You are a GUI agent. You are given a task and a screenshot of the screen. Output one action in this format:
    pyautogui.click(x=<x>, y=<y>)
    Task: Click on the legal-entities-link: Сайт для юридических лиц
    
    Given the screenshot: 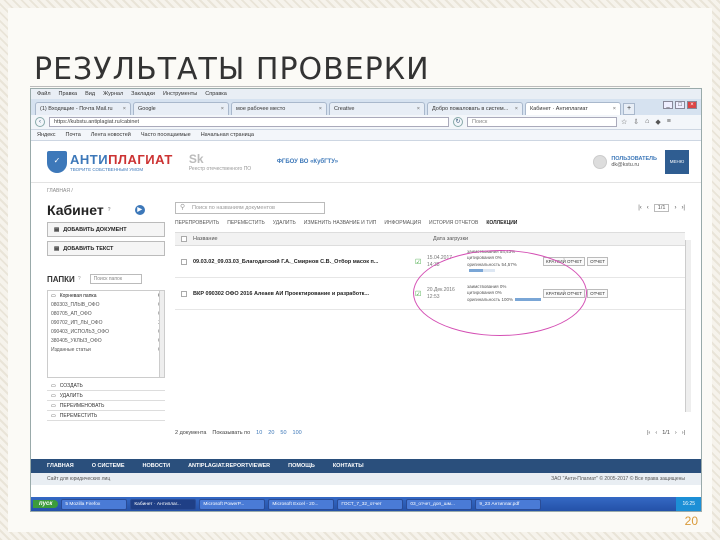 What is the action you would take?
    pyautogui.click(x=78, y=479)
    